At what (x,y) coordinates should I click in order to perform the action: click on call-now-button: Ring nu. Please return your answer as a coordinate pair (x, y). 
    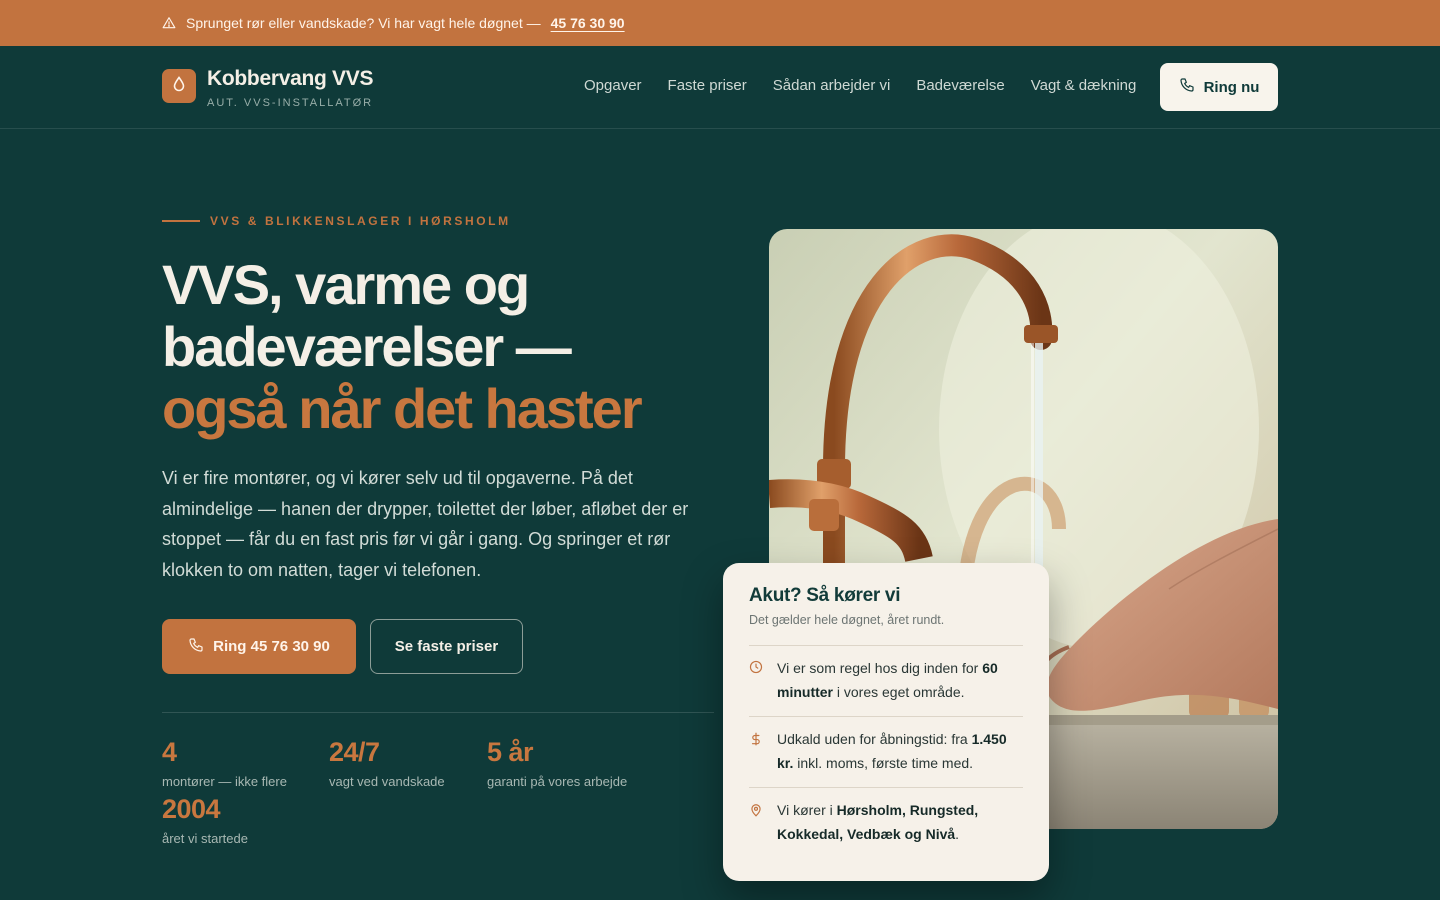
    Looking at the image, I should click on (1219, 87).